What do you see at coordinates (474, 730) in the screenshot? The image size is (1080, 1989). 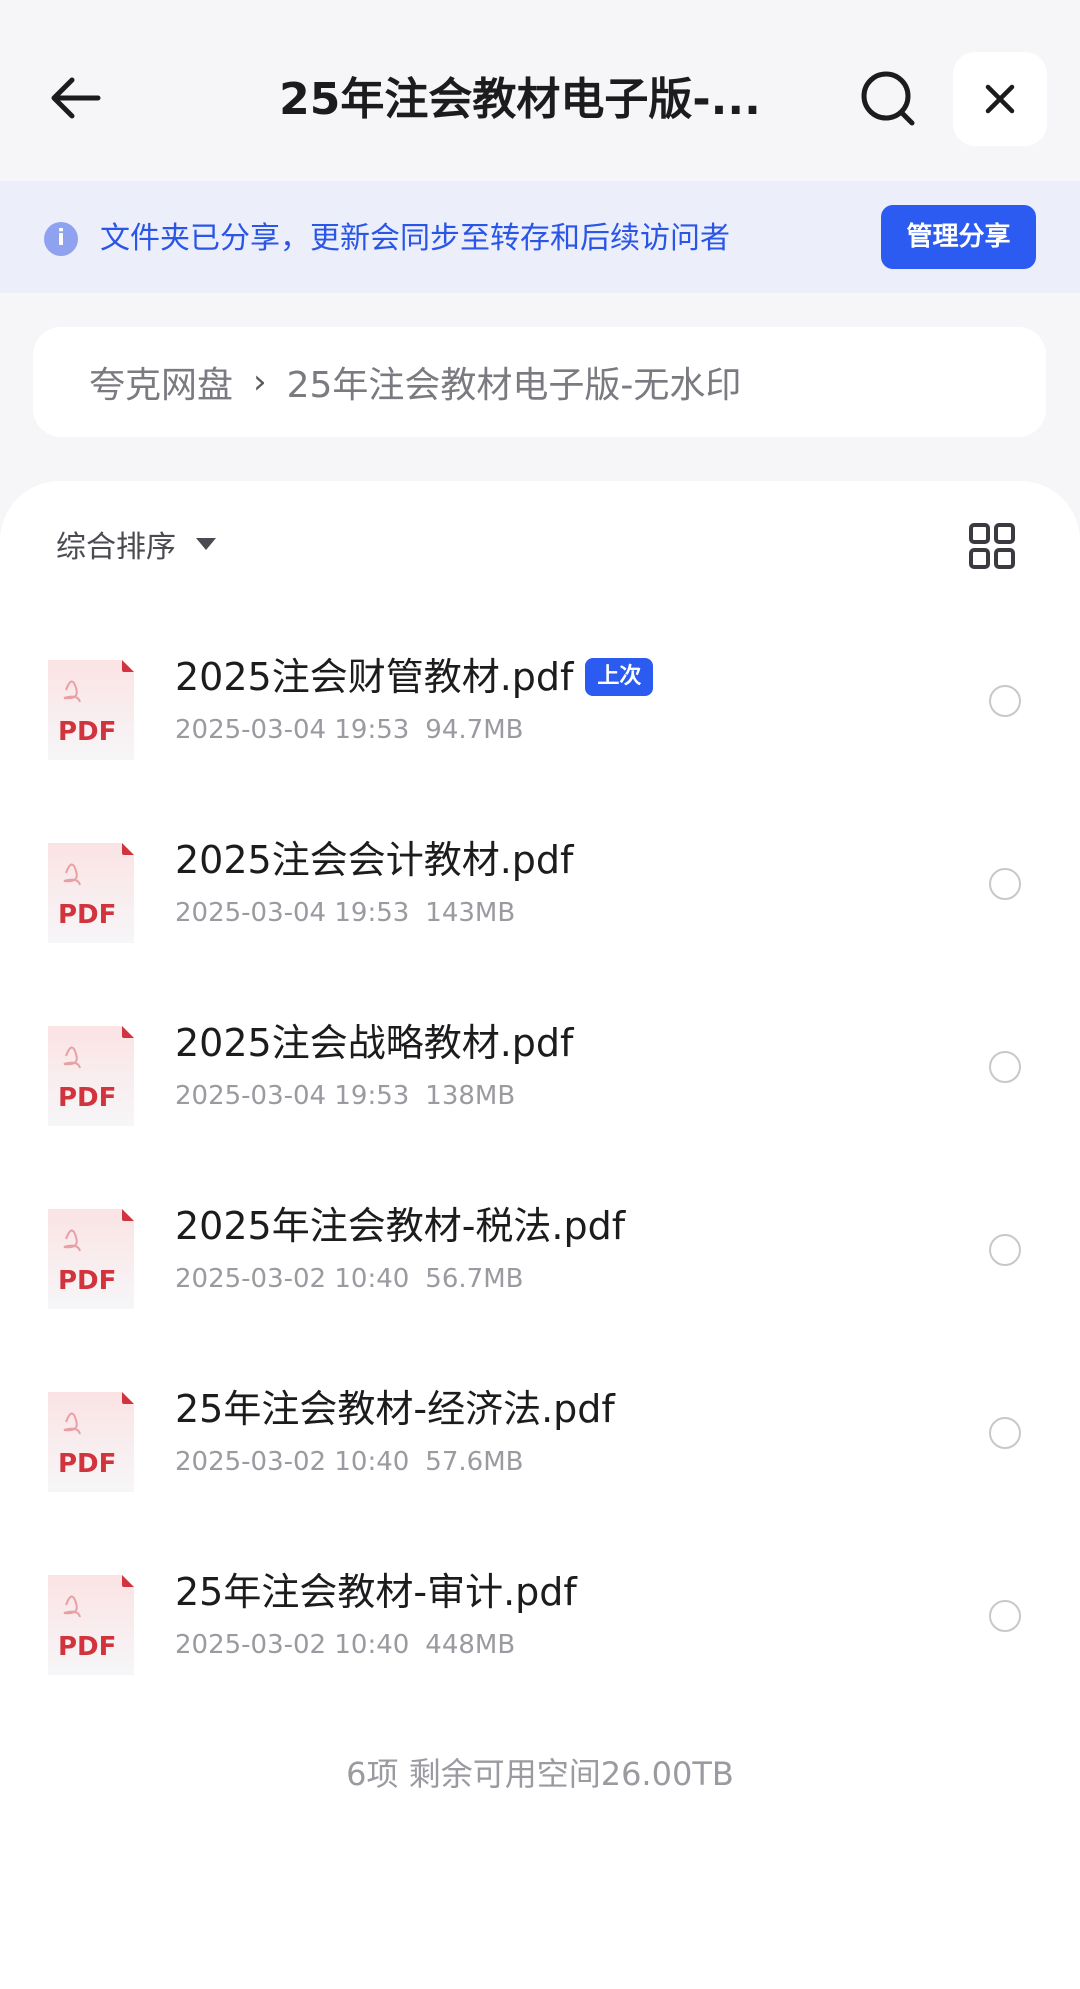 I see `file-size: 94.7MB` at bounding box center [474, 730].